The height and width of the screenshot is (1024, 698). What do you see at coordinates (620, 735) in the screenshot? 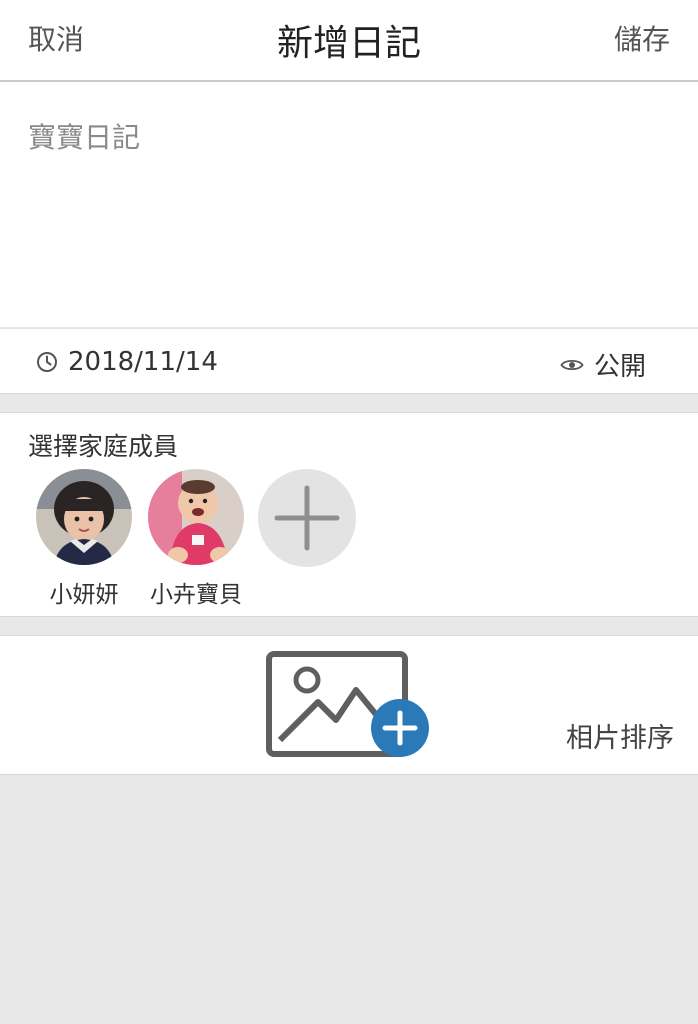
I see `photo-sort-button: 相片排序` at bounding box center [620, 735].